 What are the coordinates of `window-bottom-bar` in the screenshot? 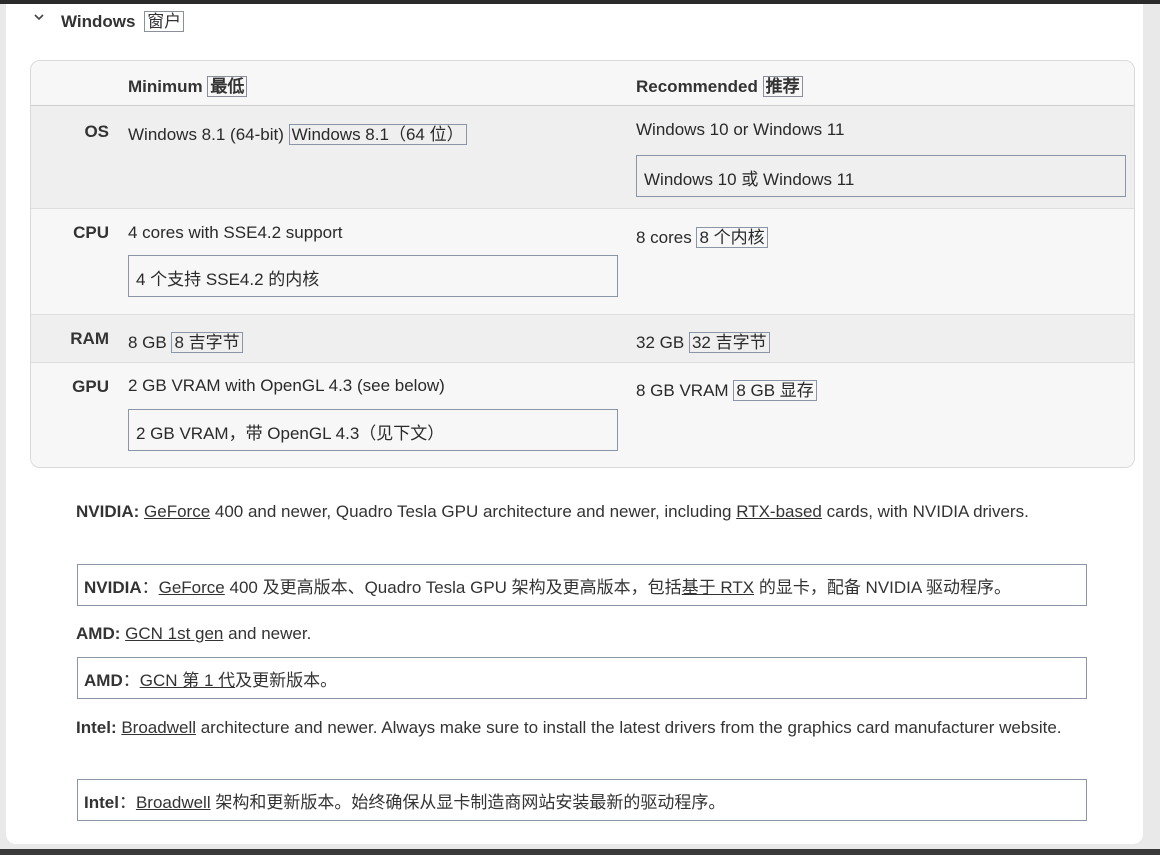 It's located at (580, 852).